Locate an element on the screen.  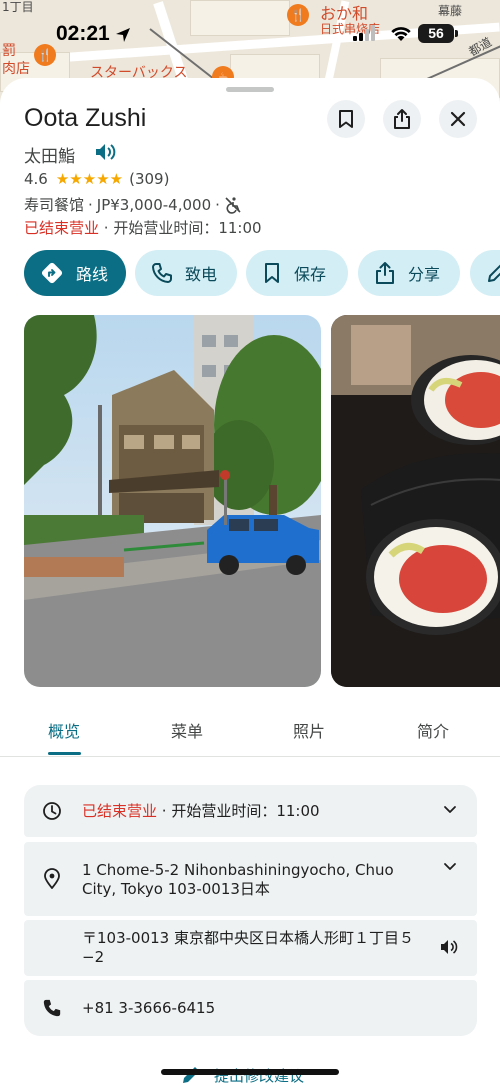
hours-open: · 开始营业时间：11:00 is located at coordinates (240, 811).